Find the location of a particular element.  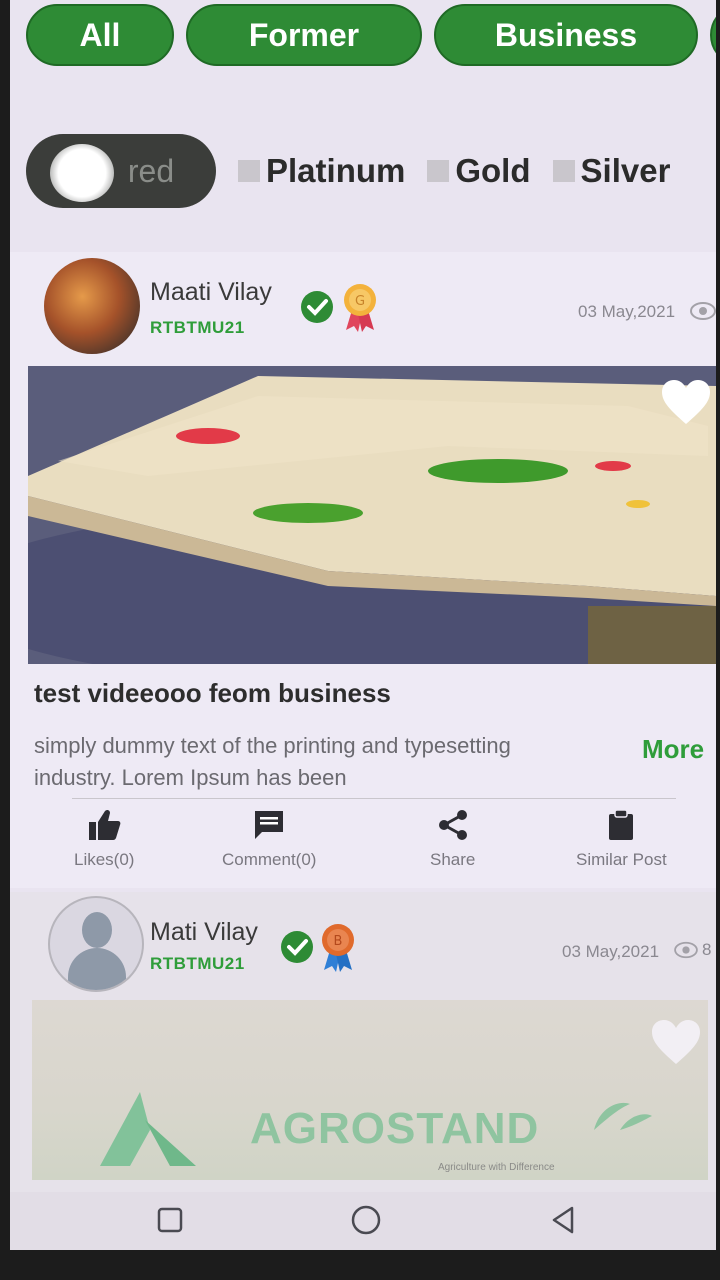

filter-featured: red is located at coordinates (121, 171).